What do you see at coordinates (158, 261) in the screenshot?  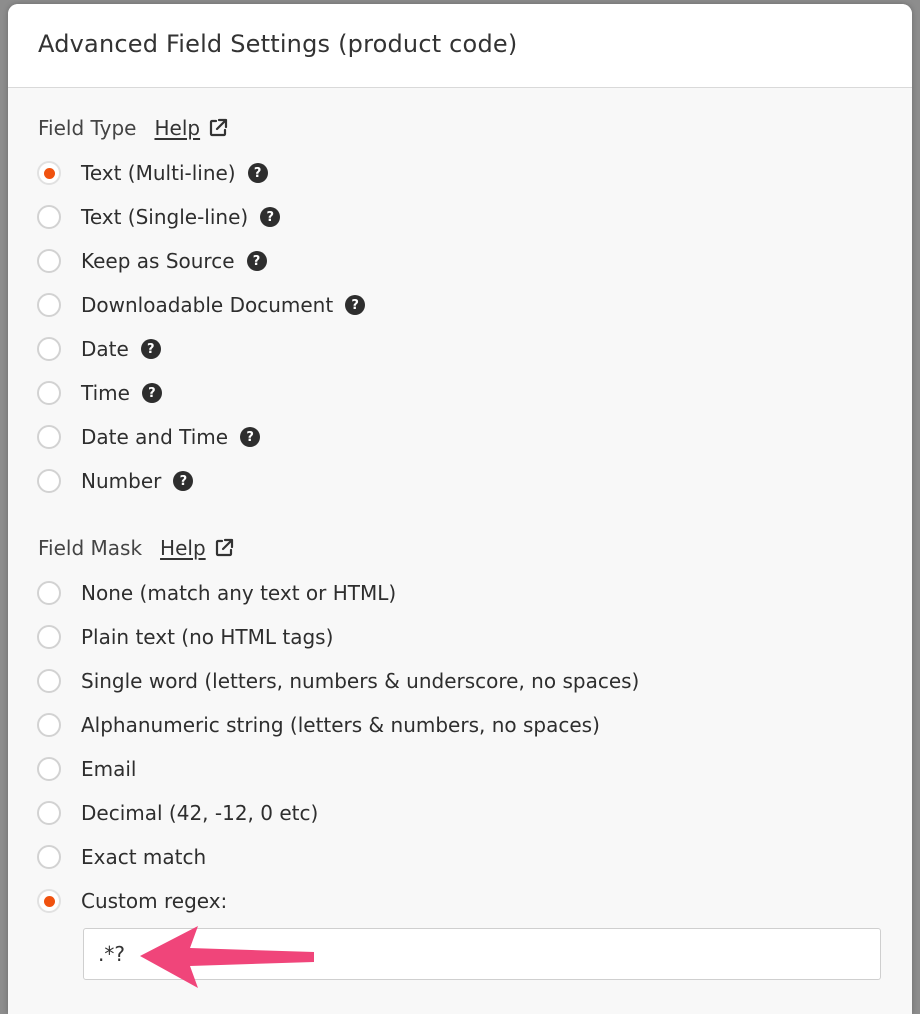 I see `radio-label: Keep as Source` at bounding box center [158, 261].